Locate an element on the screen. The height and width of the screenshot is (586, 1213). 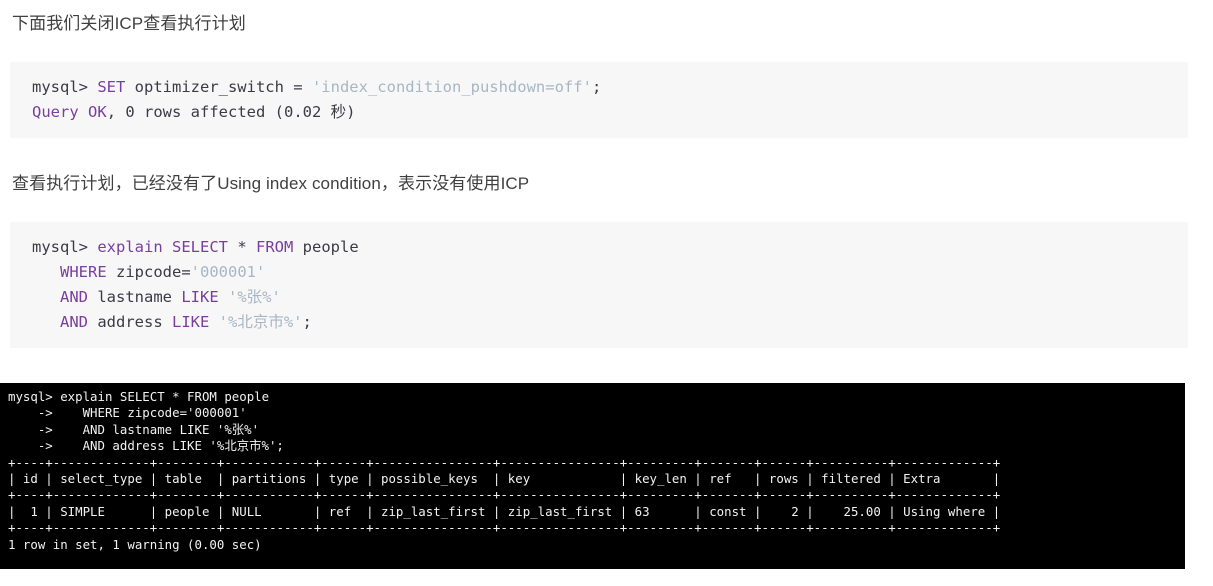
code-token-kw: SELECT is located at coordinates (200, 247).